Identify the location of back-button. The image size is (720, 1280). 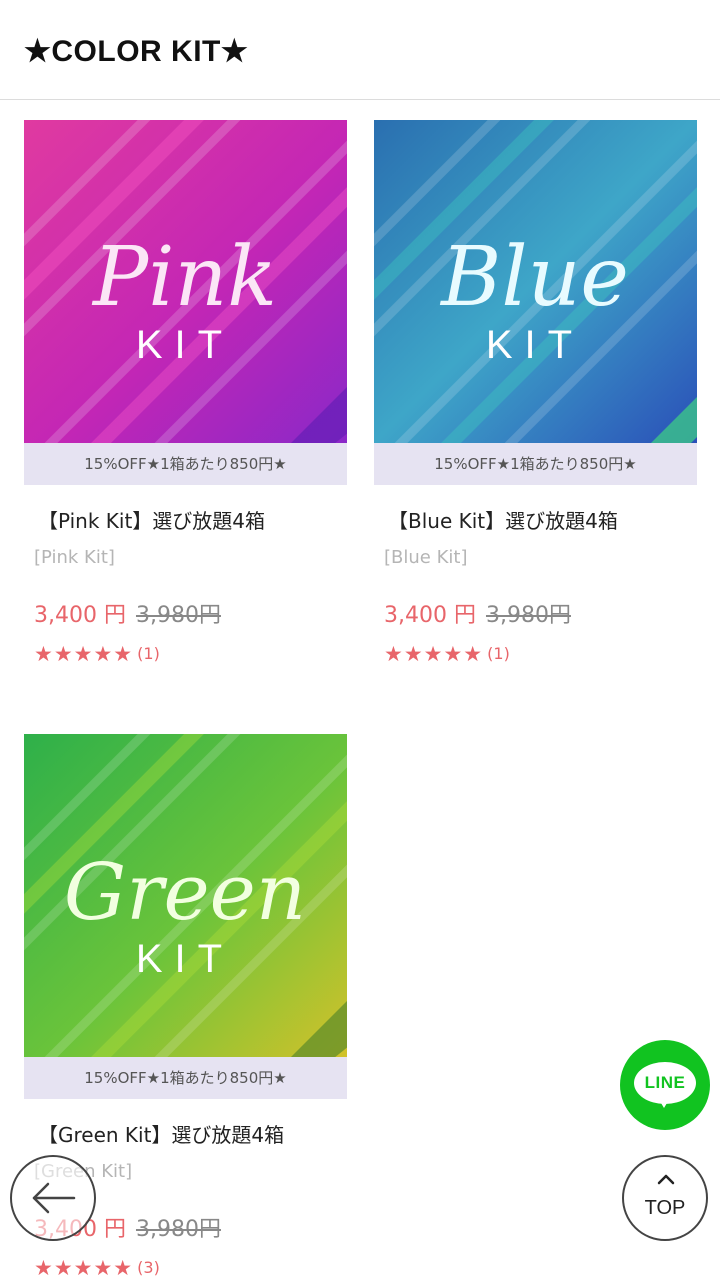
(53, 1198).